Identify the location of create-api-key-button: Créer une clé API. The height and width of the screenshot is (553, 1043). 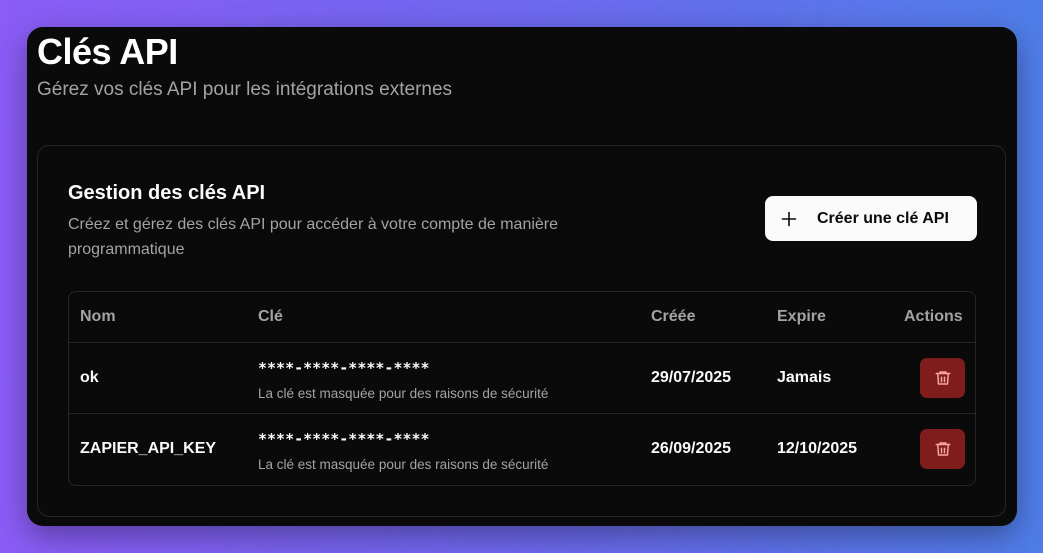
(871, 218).